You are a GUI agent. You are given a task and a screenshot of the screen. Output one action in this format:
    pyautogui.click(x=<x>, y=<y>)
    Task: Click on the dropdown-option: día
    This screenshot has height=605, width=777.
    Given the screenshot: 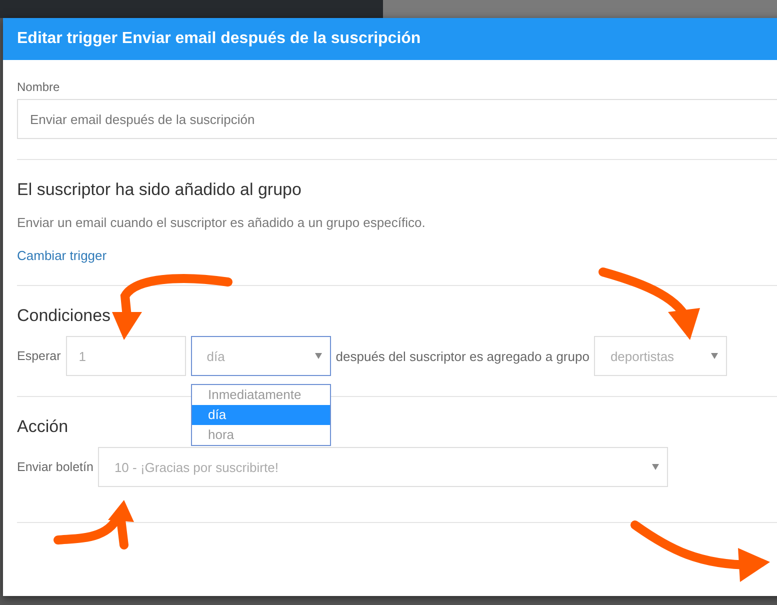 What is the action you would take?
    pyautogui.click(x=261, y=415)
    